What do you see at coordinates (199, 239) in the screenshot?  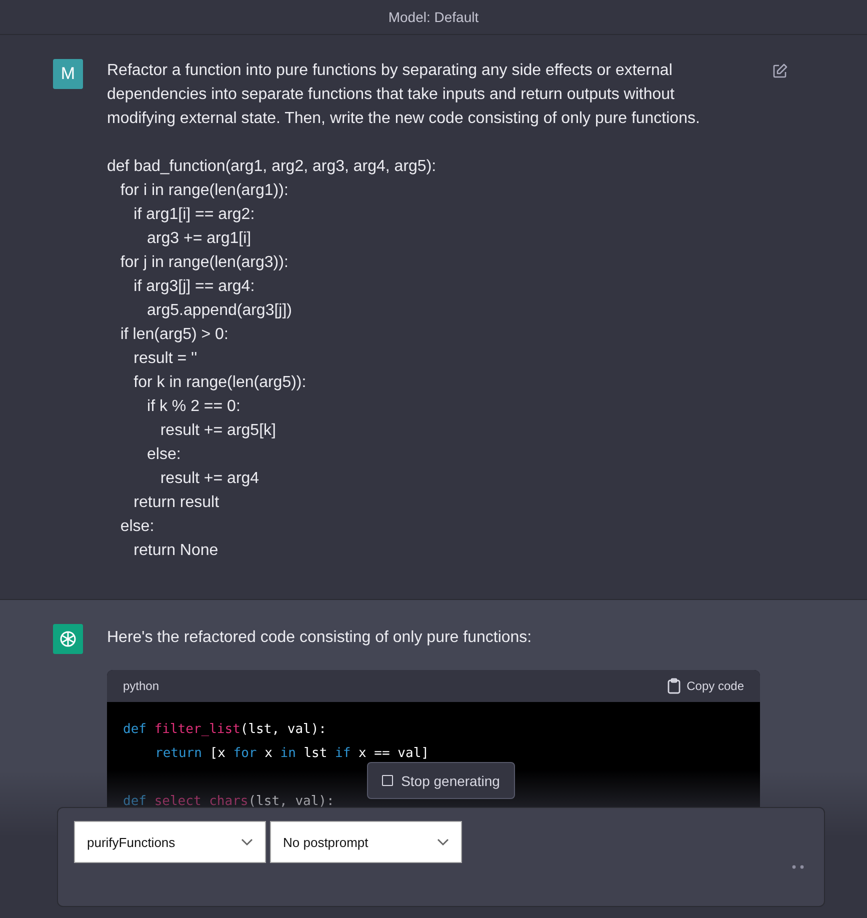 I see `prompt-code-line: arg3 += arg1[i]` at bounding box center [199, 239].